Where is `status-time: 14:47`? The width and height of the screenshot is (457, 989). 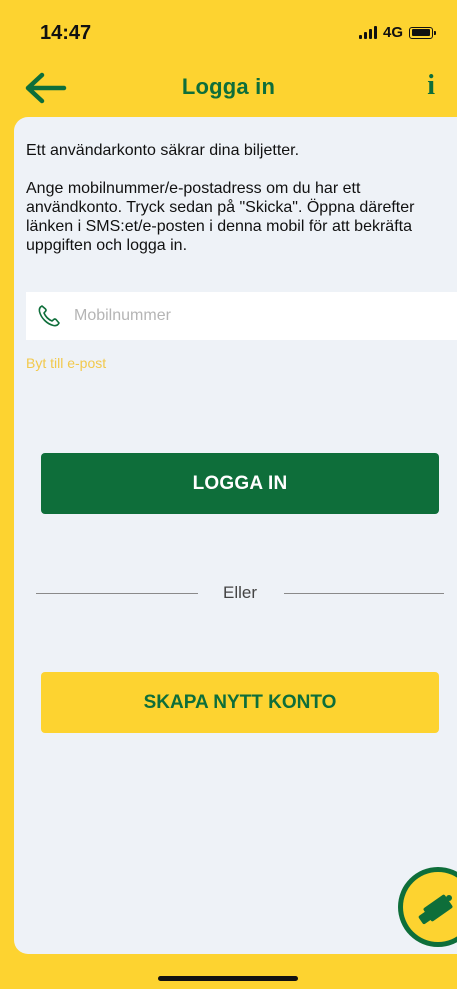
status-time: 14:47 is located at coordinates (66, 33).